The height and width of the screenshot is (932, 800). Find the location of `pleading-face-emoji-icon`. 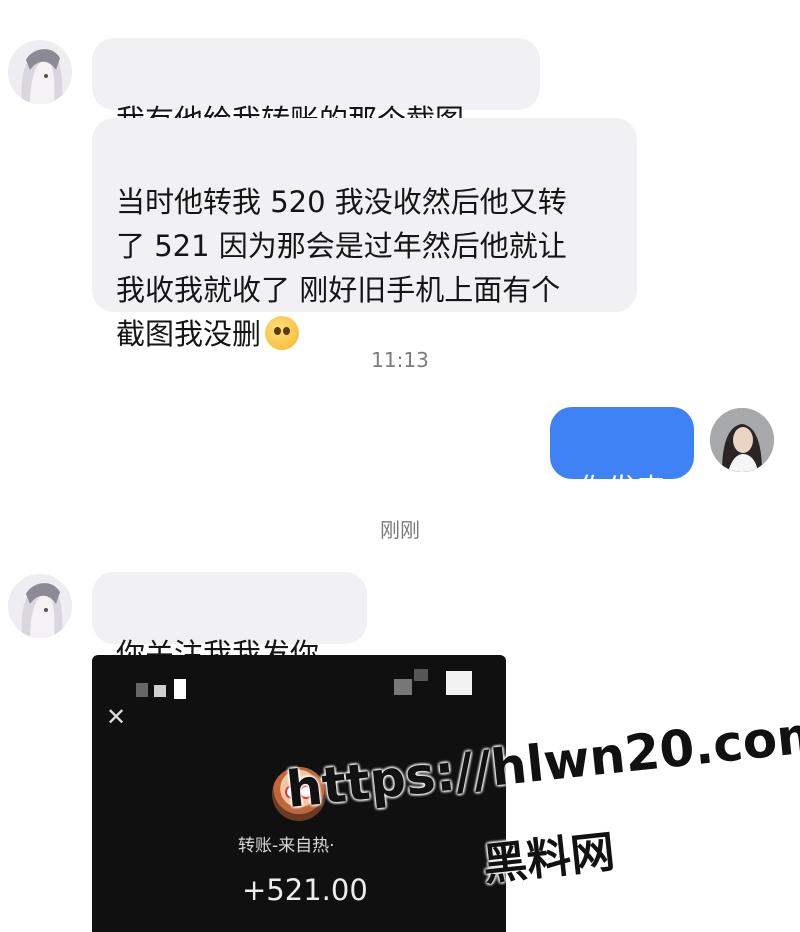

pleading-face-emoji-icon is located at coordinates (282, 333).